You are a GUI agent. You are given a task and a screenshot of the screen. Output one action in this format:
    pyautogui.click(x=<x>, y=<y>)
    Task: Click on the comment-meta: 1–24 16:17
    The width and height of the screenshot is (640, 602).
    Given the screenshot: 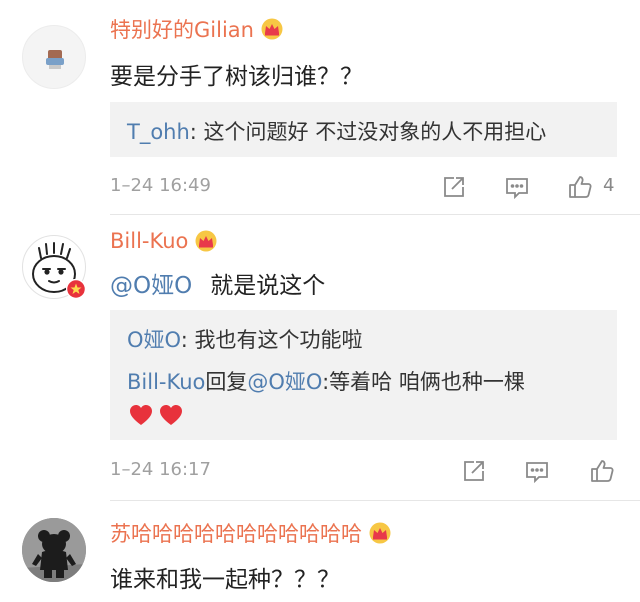 What is the action you would take?
    pyautogui.click(x=365, y=472)
    